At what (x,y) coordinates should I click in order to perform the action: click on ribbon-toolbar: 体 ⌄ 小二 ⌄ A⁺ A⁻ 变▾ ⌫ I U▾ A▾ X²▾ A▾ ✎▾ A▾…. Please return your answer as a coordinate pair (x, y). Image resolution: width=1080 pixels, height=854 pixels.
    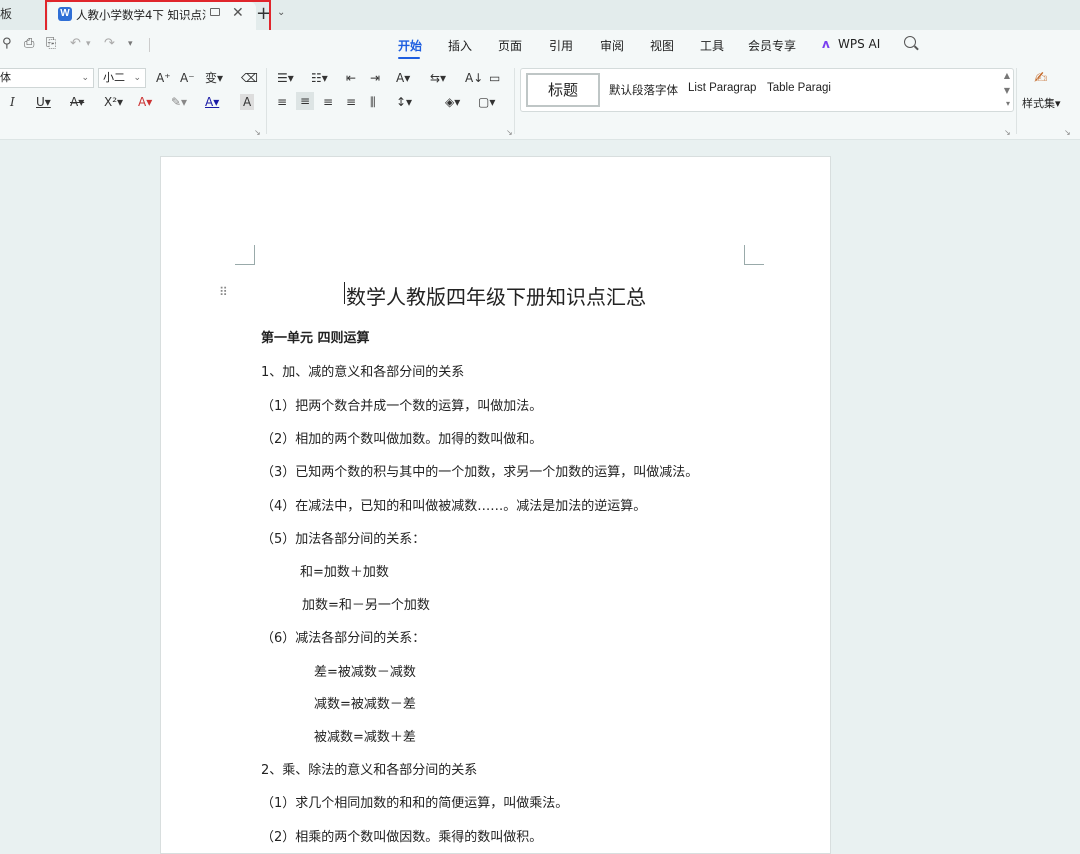
    Looking at the image, I should click on (540, 100).